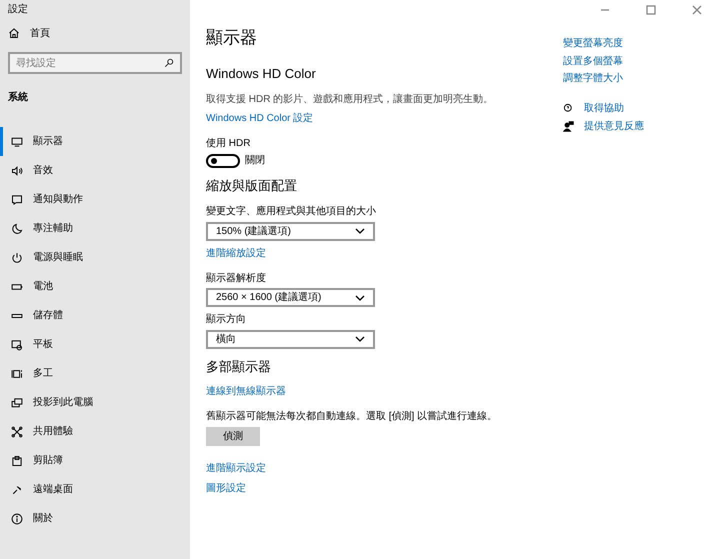  I want to click on note-text: 舊顯示器可能無法每次都自動連線。選取 [偵測] 以嘗試進行連線。, so click(352, 417).